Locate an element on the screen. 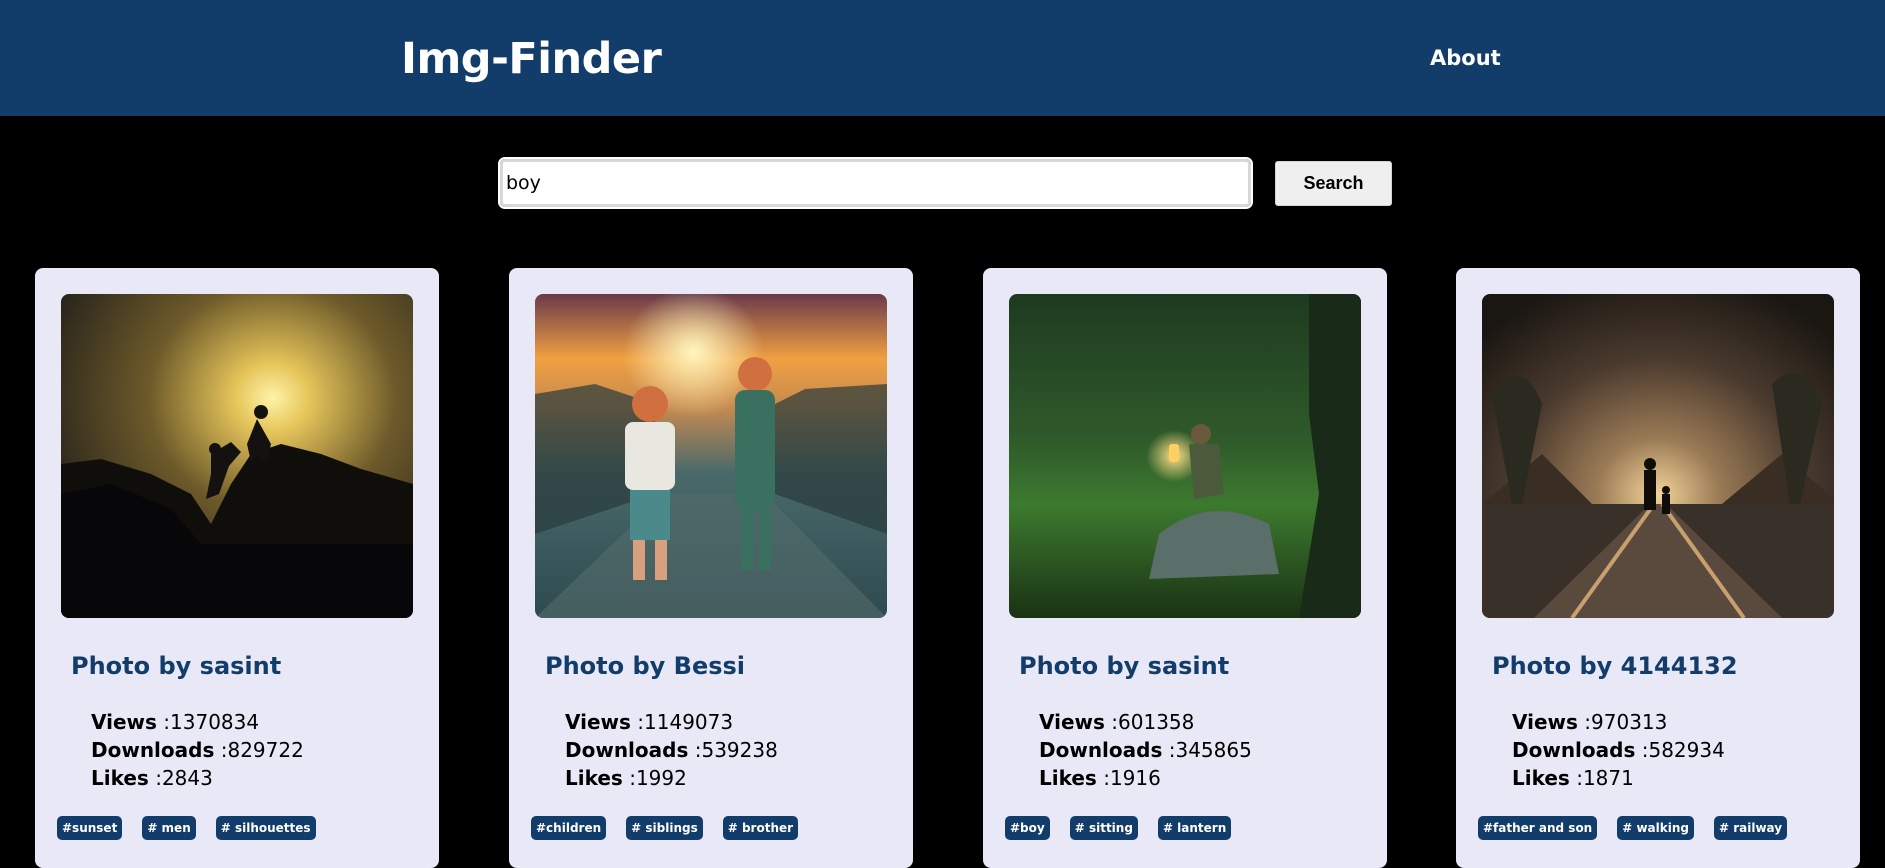  tag: #children is located at coordinates (569, 828).